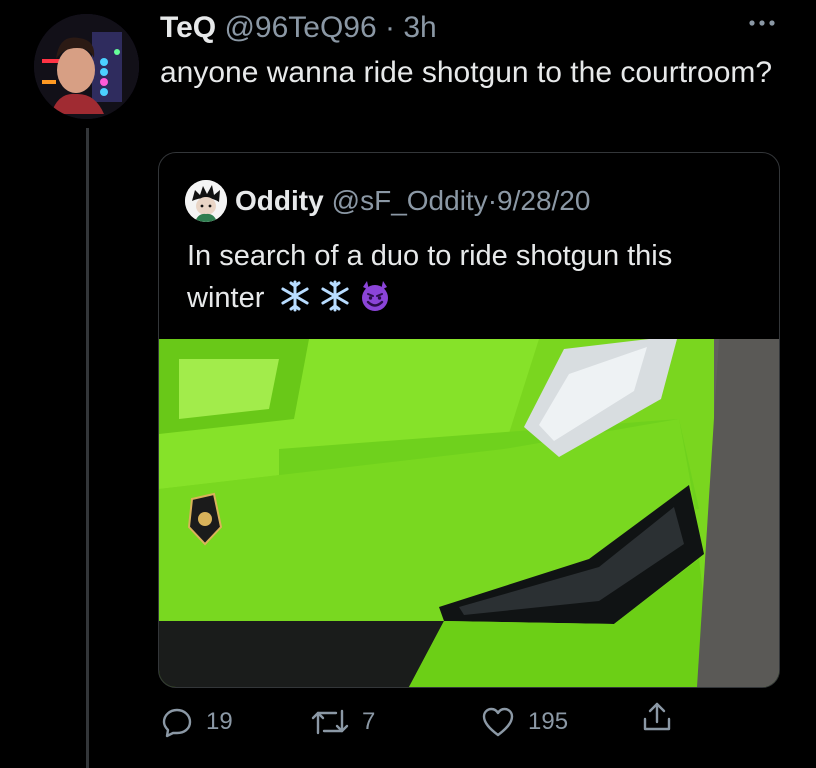  I want to click on quoted-tweet-header: Oddity @sF_Oddity · 9/28/20, so click(387, 201).